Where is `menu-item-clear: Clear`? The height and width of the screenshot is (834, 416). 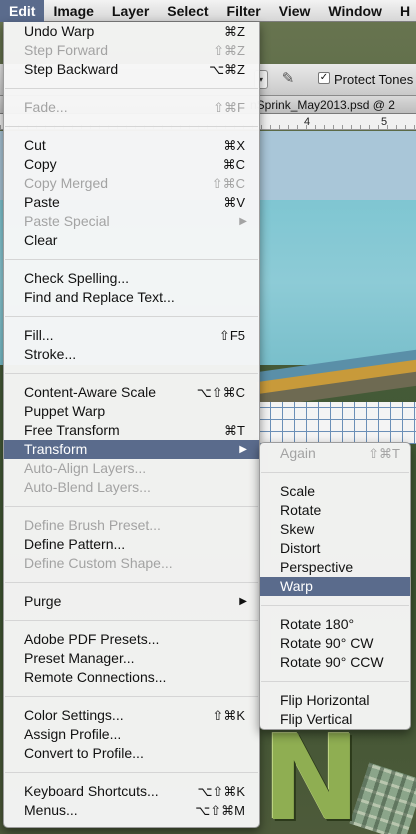 menu-item-clear: Clear is located at coordinates (131, 240).